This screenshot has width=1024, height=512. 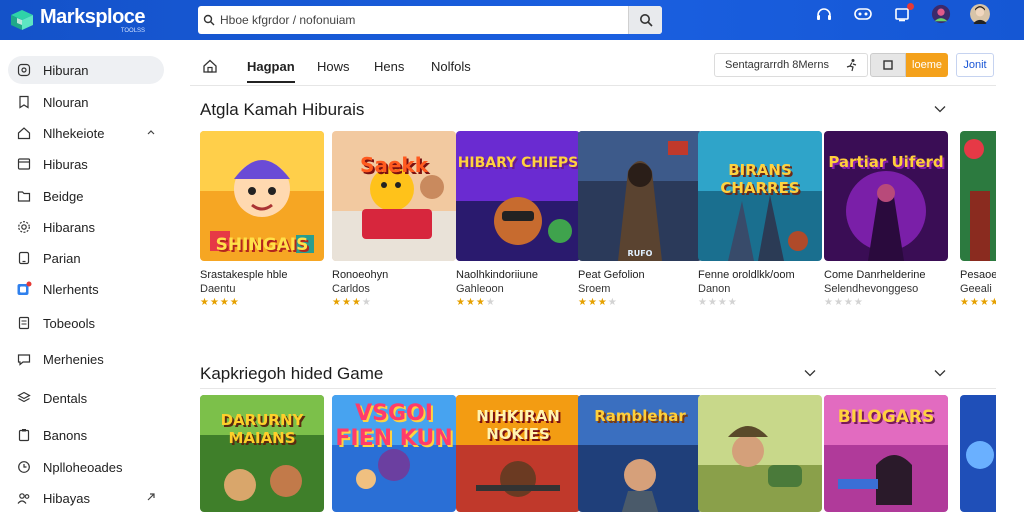 What do you see at coordinates (86, 398) in the screenshot?
I see `sidebar-item-dentals: Dentals` at bounding box center [86, 398].